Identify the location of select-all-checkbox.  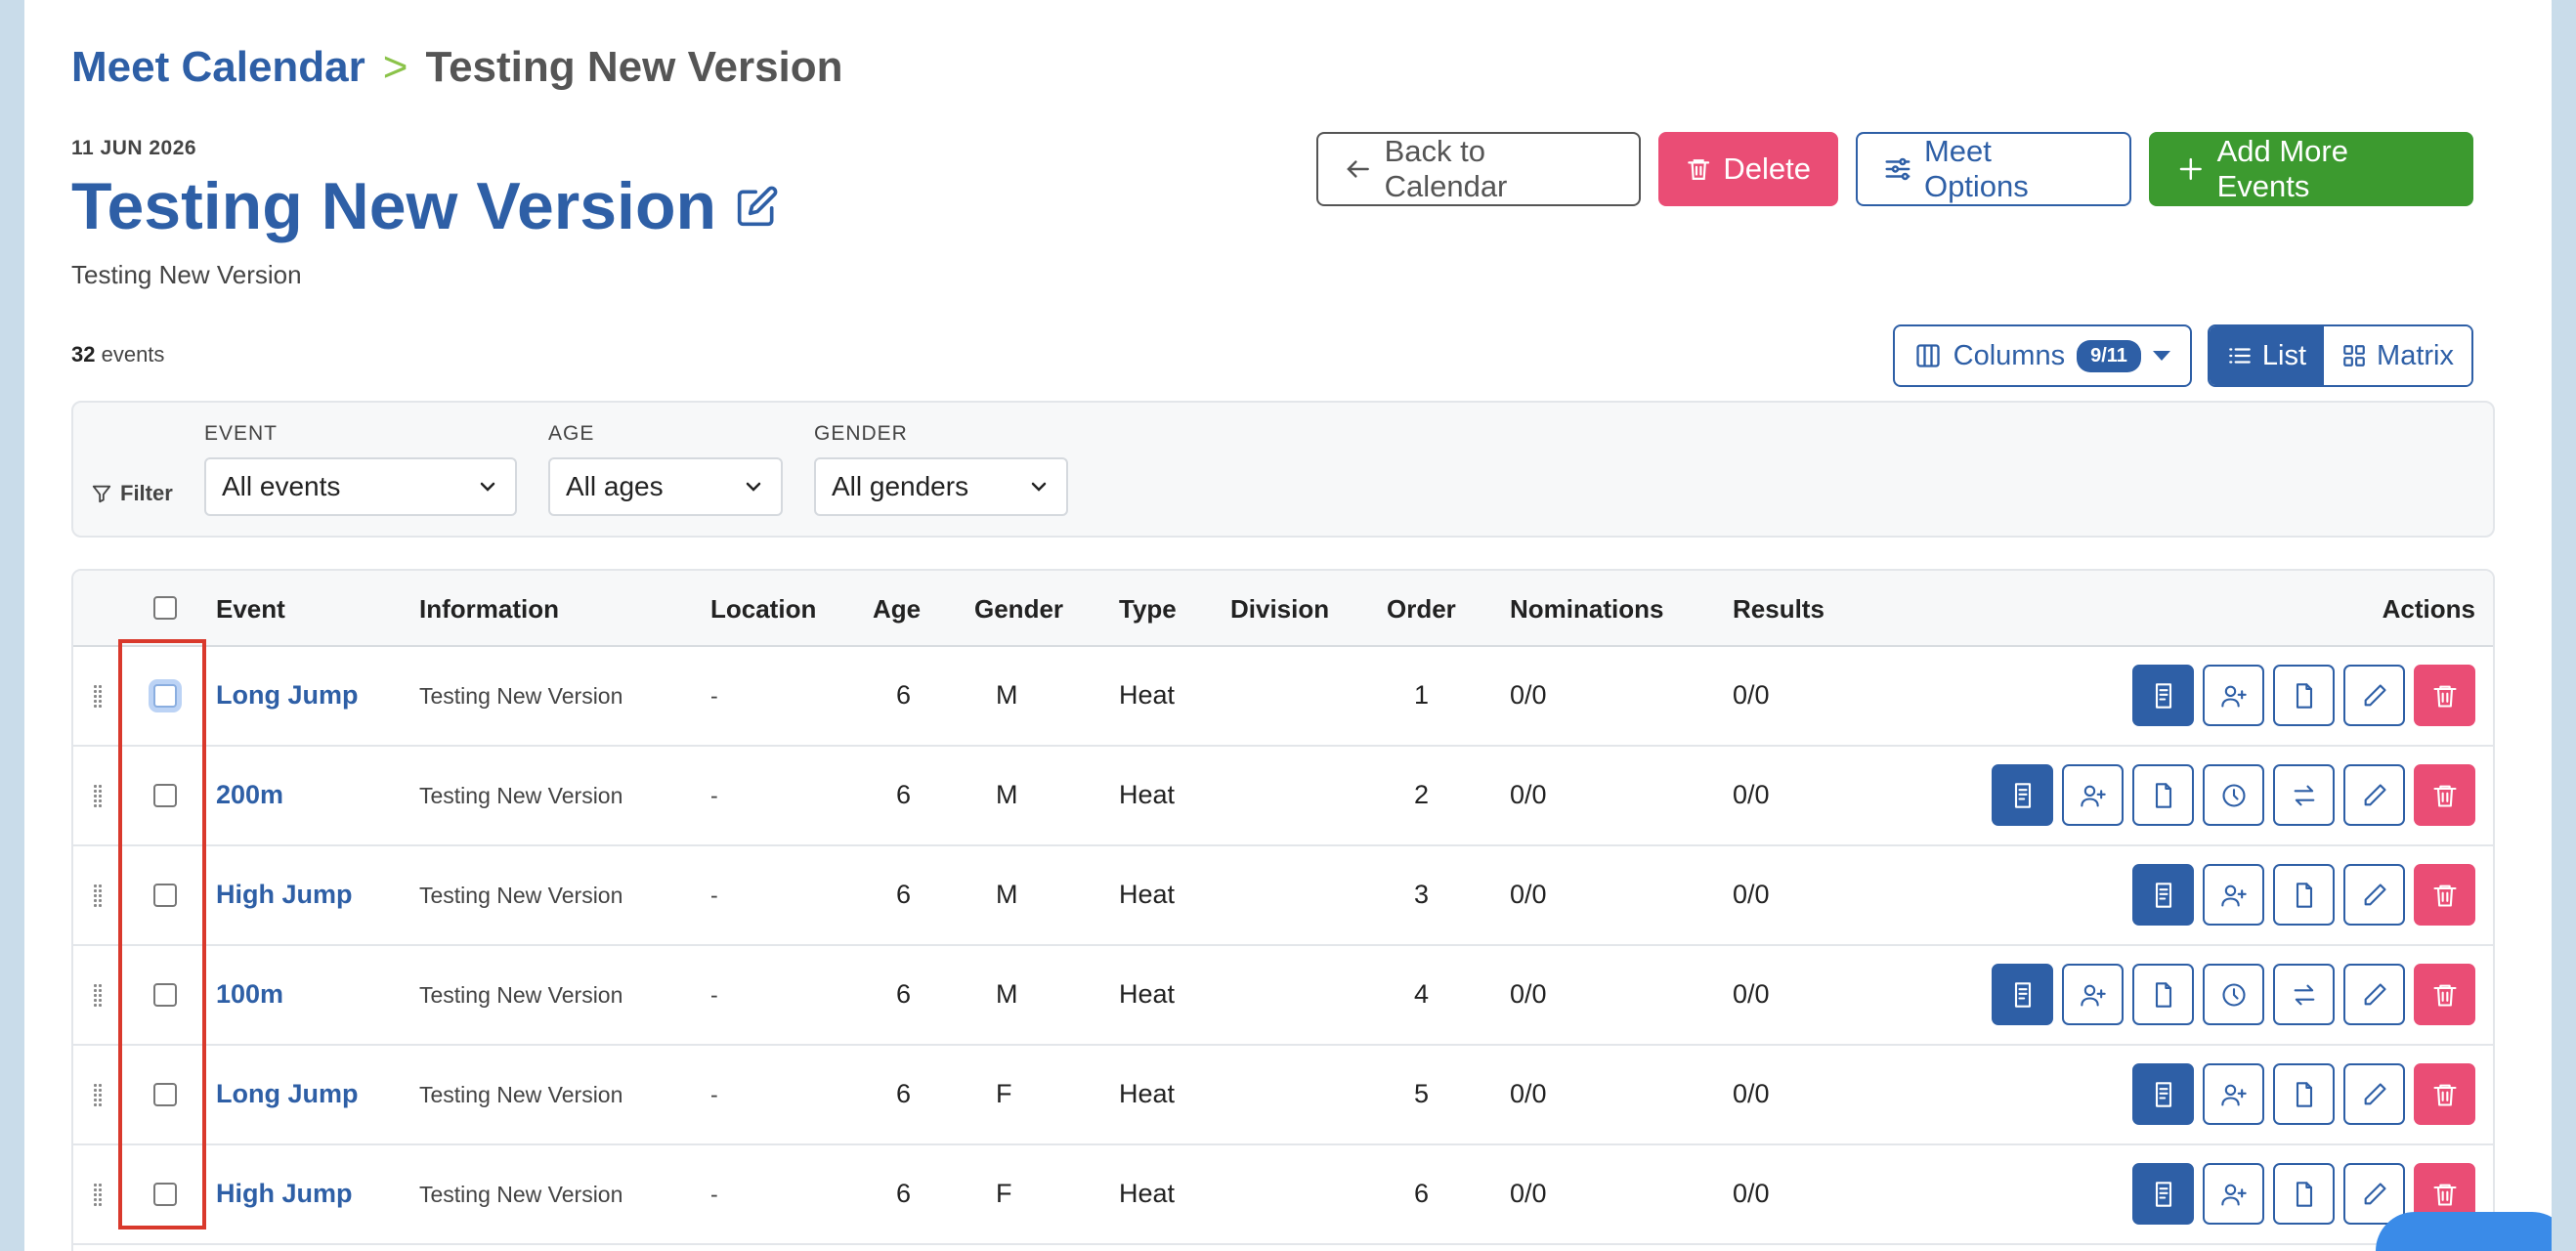
(165, 608).